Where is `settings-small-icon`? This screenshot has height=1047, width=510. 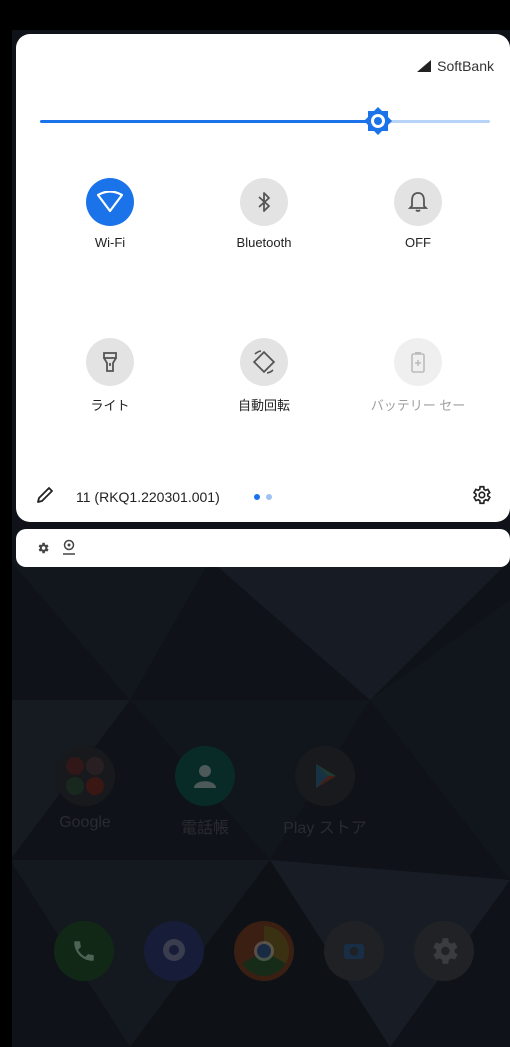
settings-small-icon is located at coordinates (43, 548).